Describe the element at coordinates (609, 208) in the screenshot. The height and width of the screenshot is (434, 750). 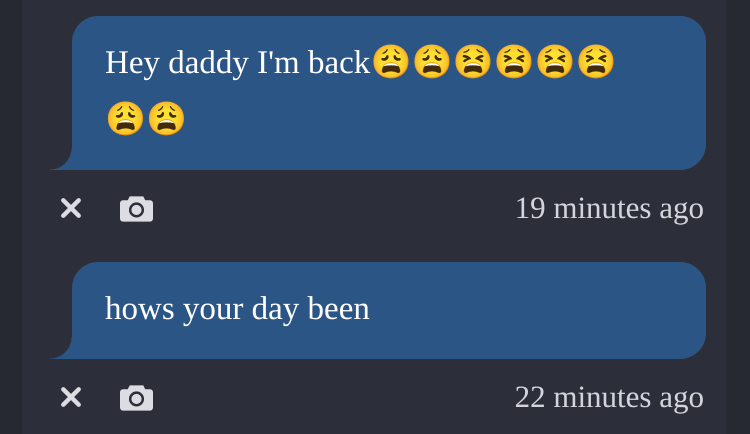
I see `timestamp: 19 minutes ago` at that location.